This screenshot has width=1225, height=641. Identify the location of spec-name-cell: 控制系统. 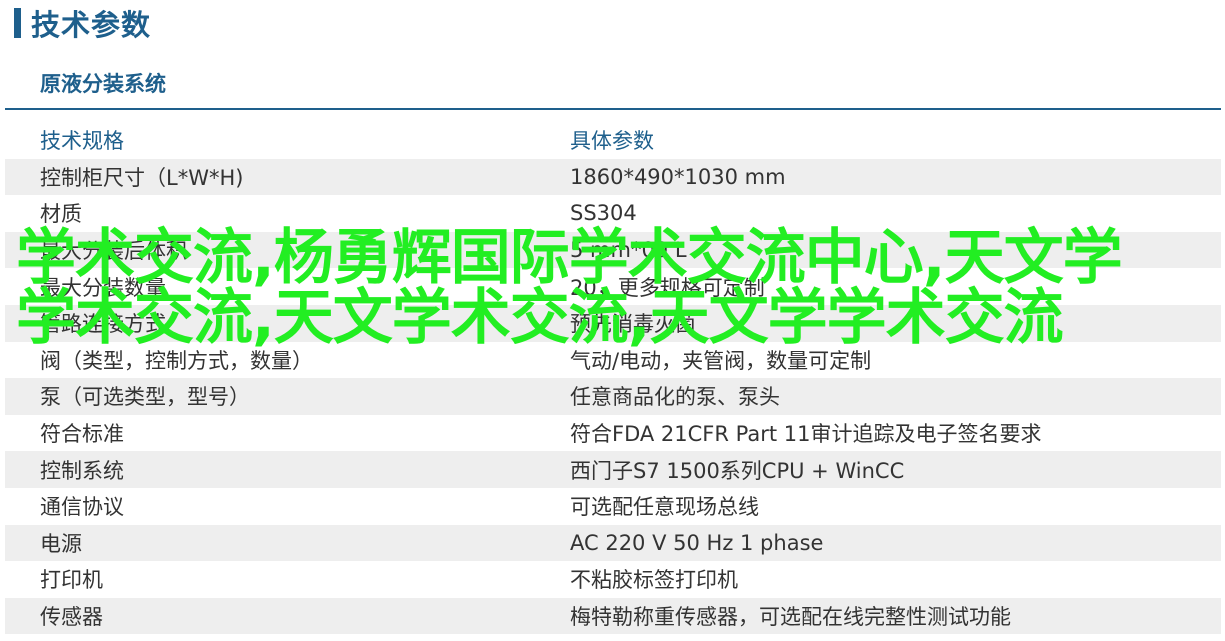
(82, 470).